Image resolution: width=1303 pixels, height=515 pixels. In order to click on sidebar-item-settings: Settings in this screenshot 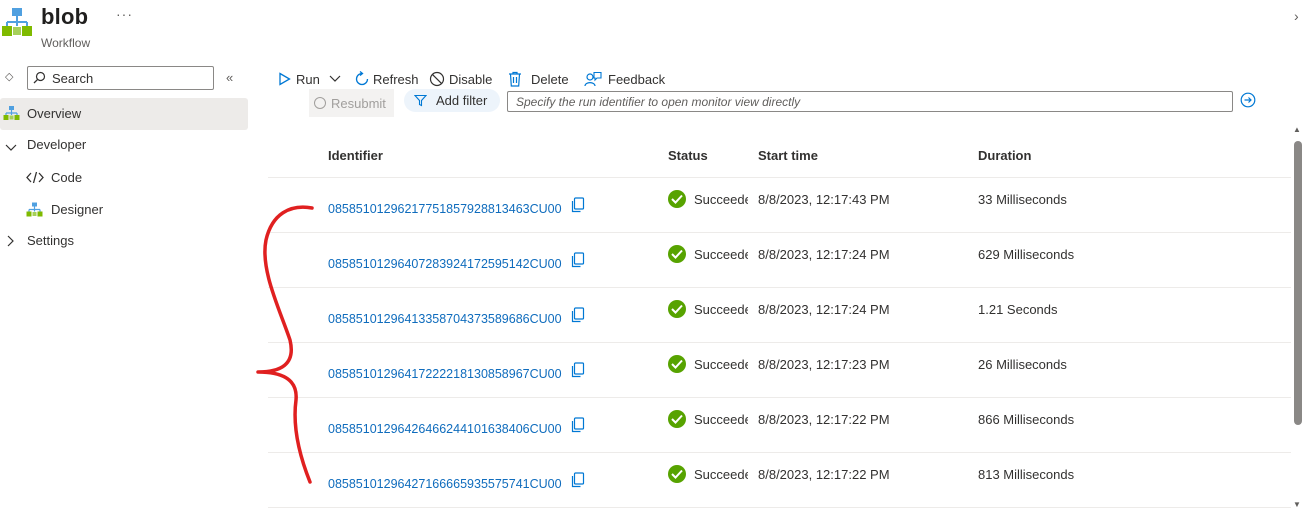, I will do `click(124, 241)`.